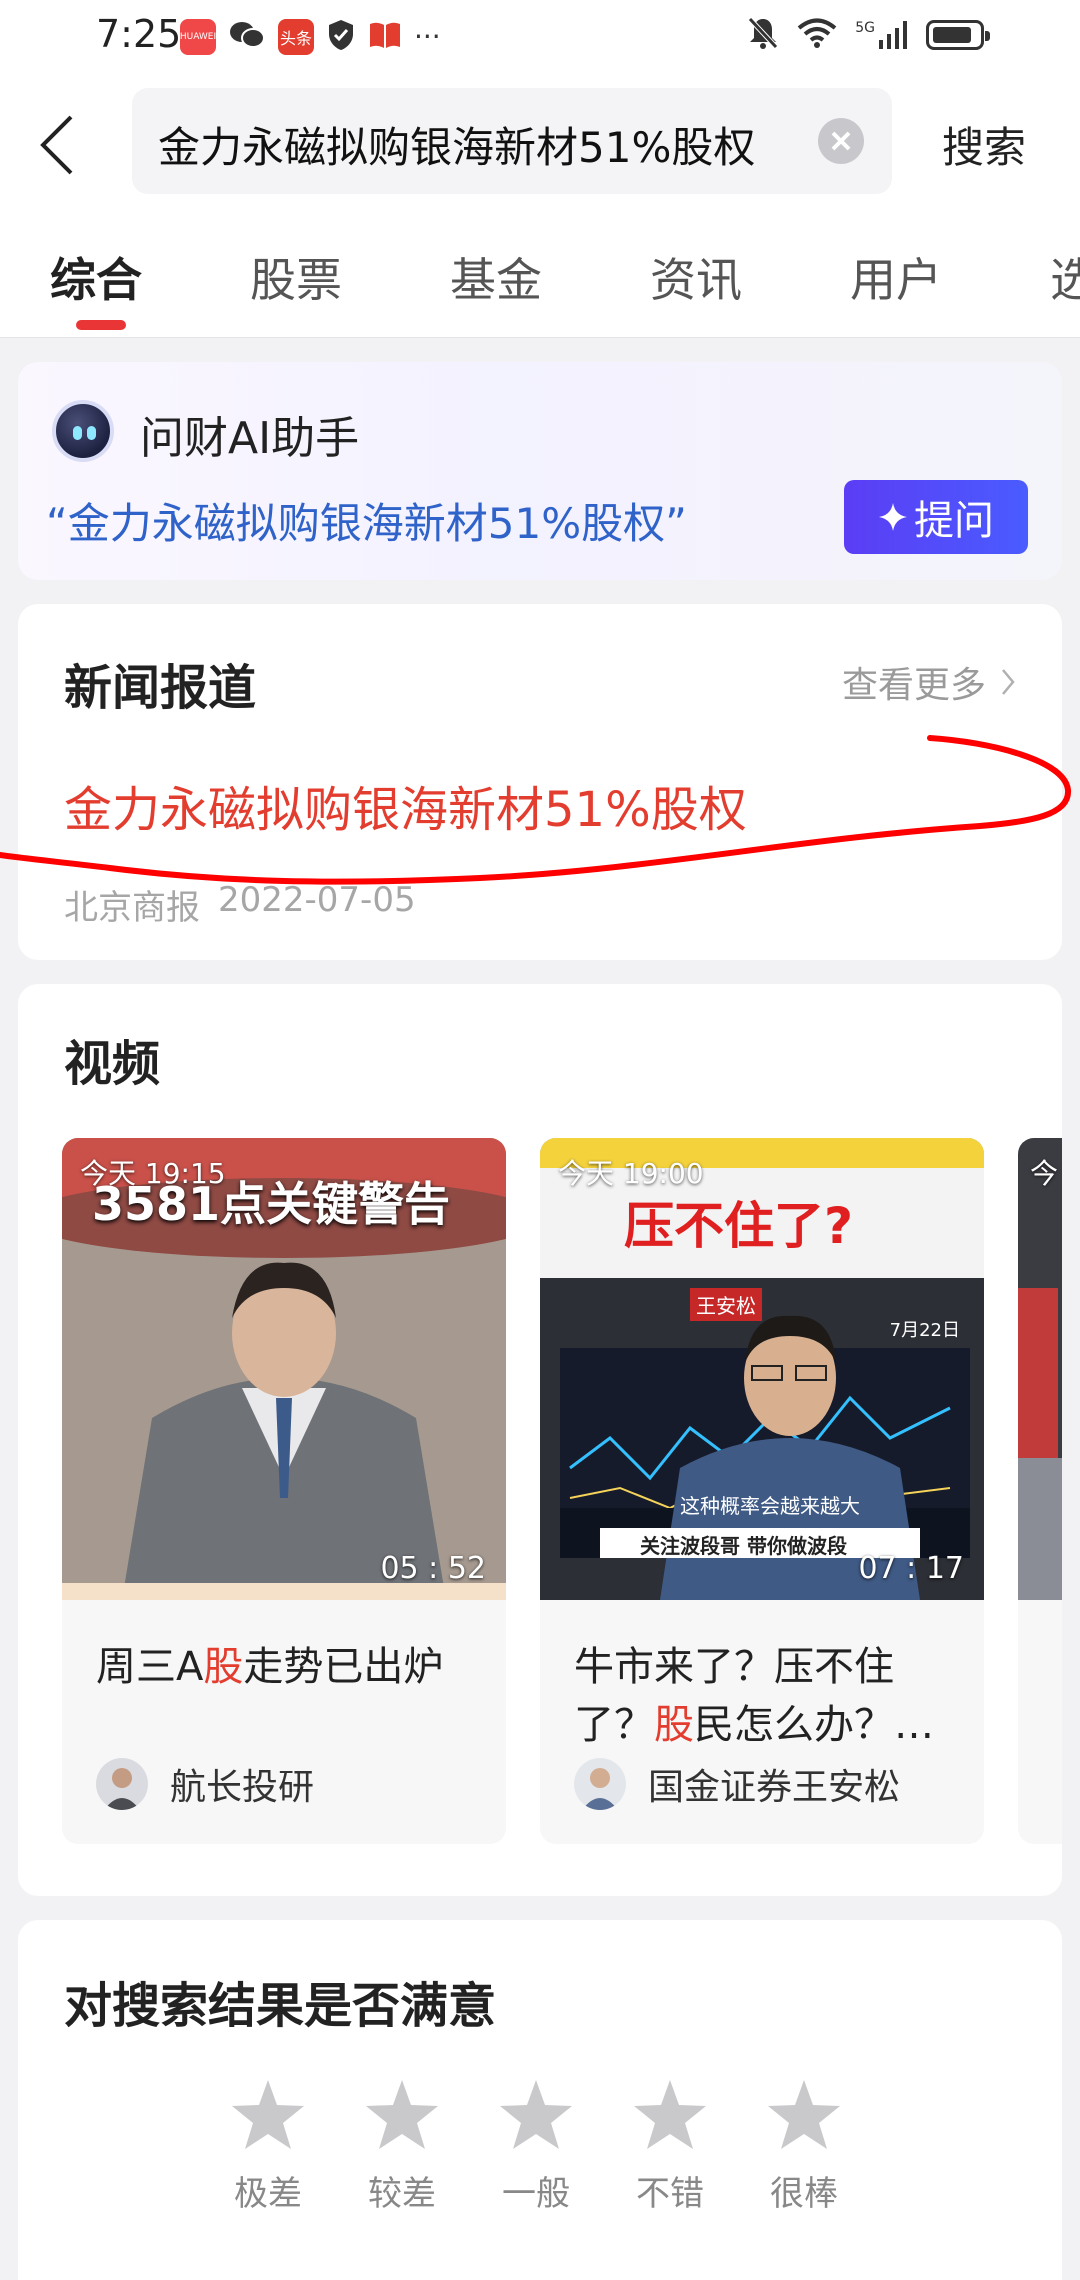  I want to click on chevron-left-icon, so click(56, 145).